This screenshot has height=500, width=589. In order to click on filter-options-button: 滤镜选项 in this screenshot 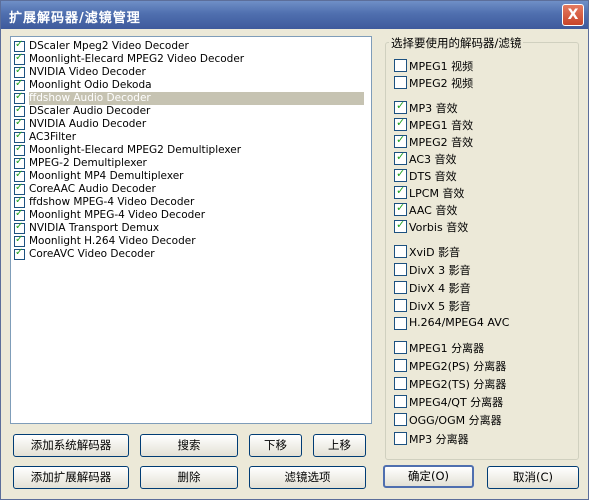, I will do `click(307, 477)`.